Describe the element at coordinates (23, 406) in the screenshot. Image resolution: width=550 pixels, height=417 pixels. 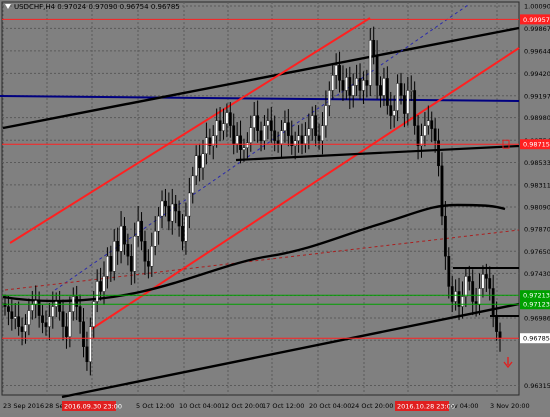
I see `x-tick-label-0: 23 Sep 2016` at that location.